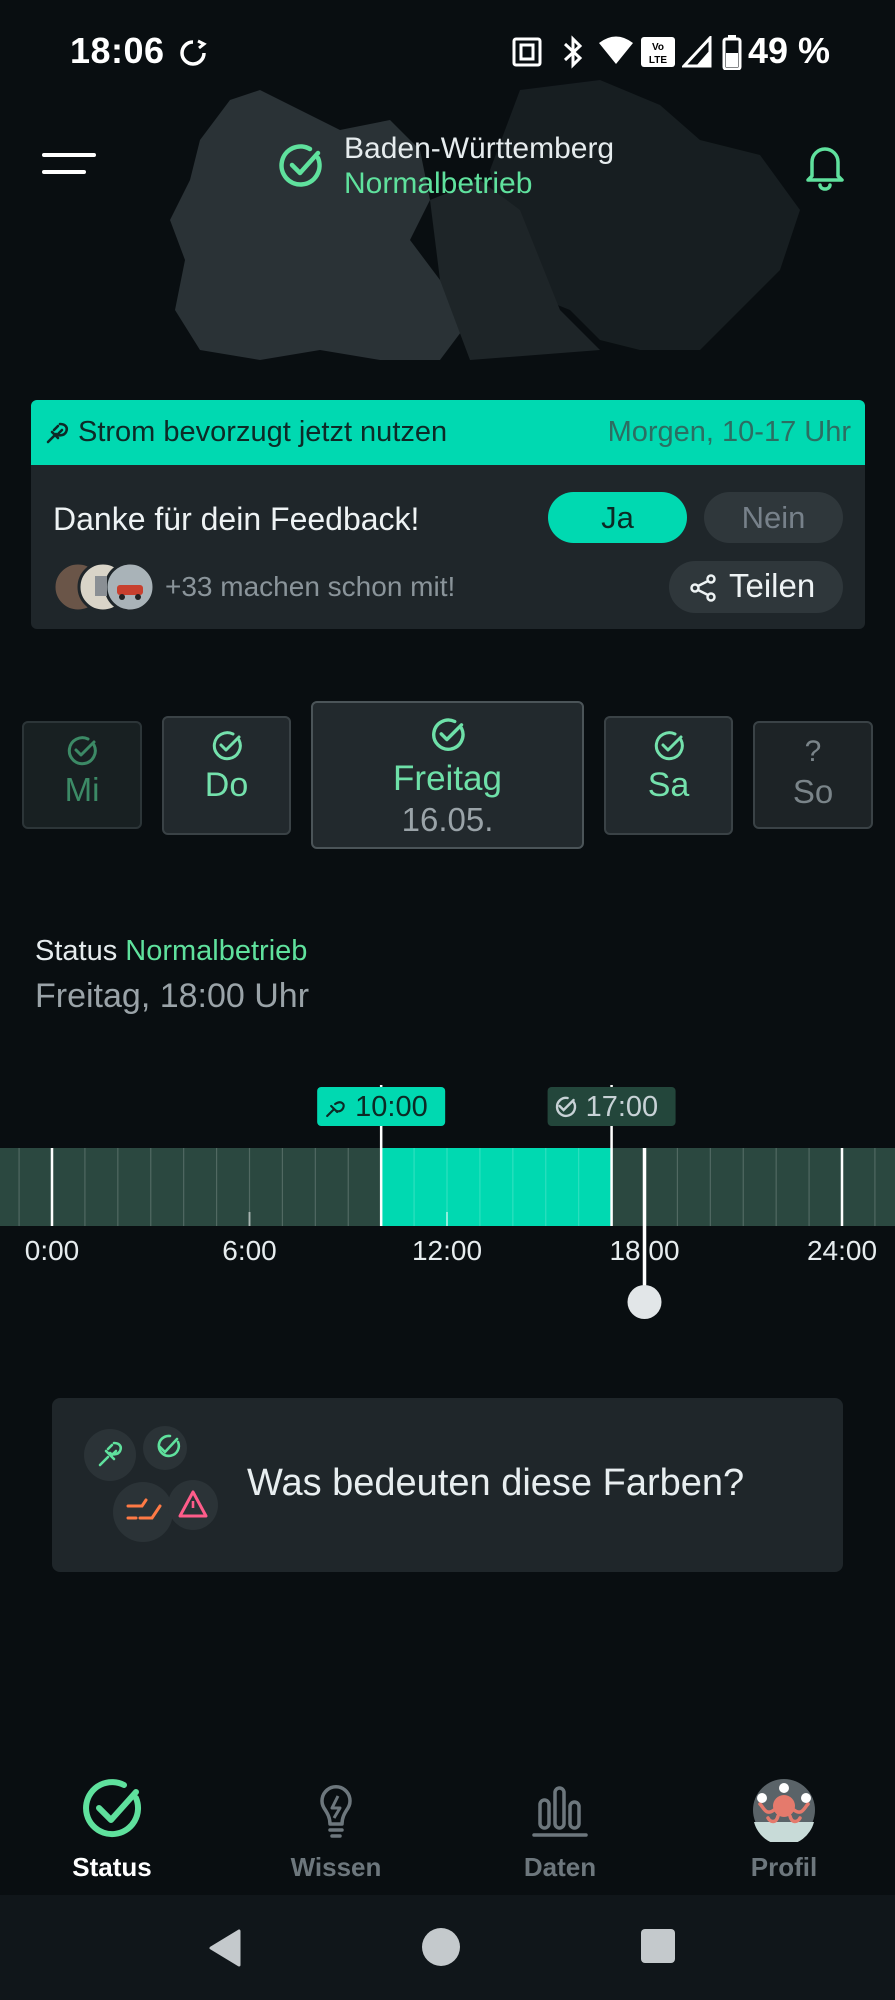  I want to click on yes-button: Ja, so click(617, 517).